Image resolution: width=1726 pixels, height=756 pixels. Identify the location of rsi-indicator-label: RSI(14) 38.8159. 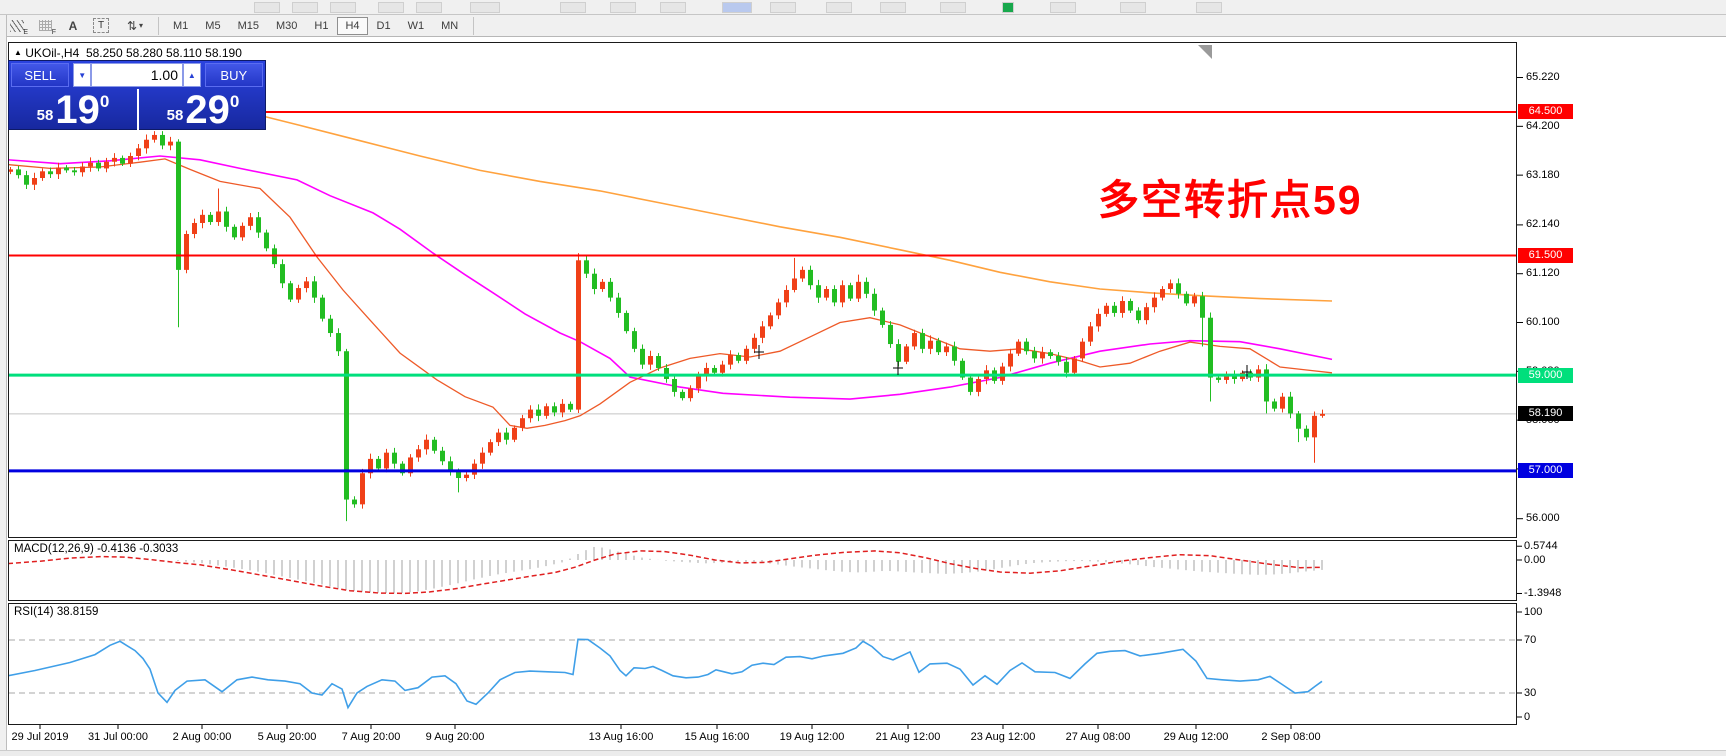
(56, 612).